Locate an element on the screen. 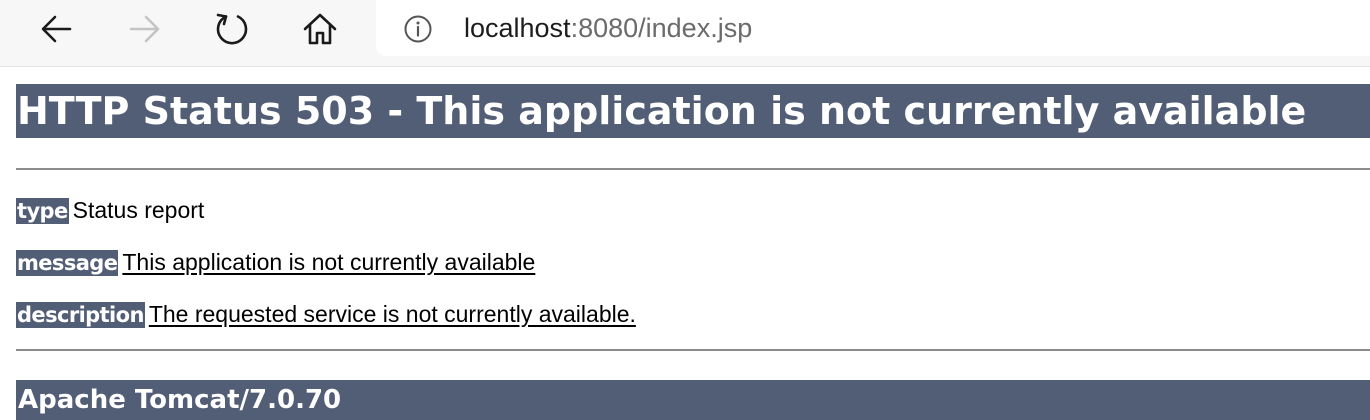  home-button is located at coordinates (320, 29).